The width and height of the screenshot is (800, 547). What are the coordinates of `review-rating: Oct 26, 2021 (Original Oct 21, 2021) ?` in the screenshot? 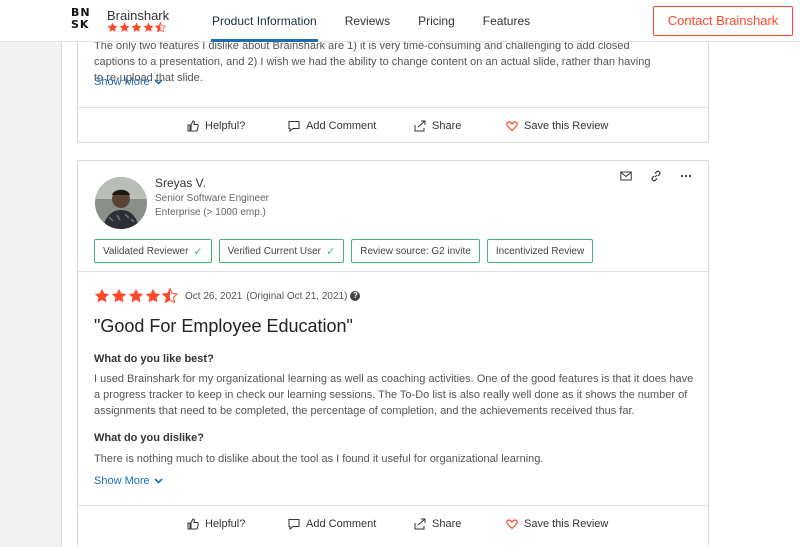 It's located at (227, 296).